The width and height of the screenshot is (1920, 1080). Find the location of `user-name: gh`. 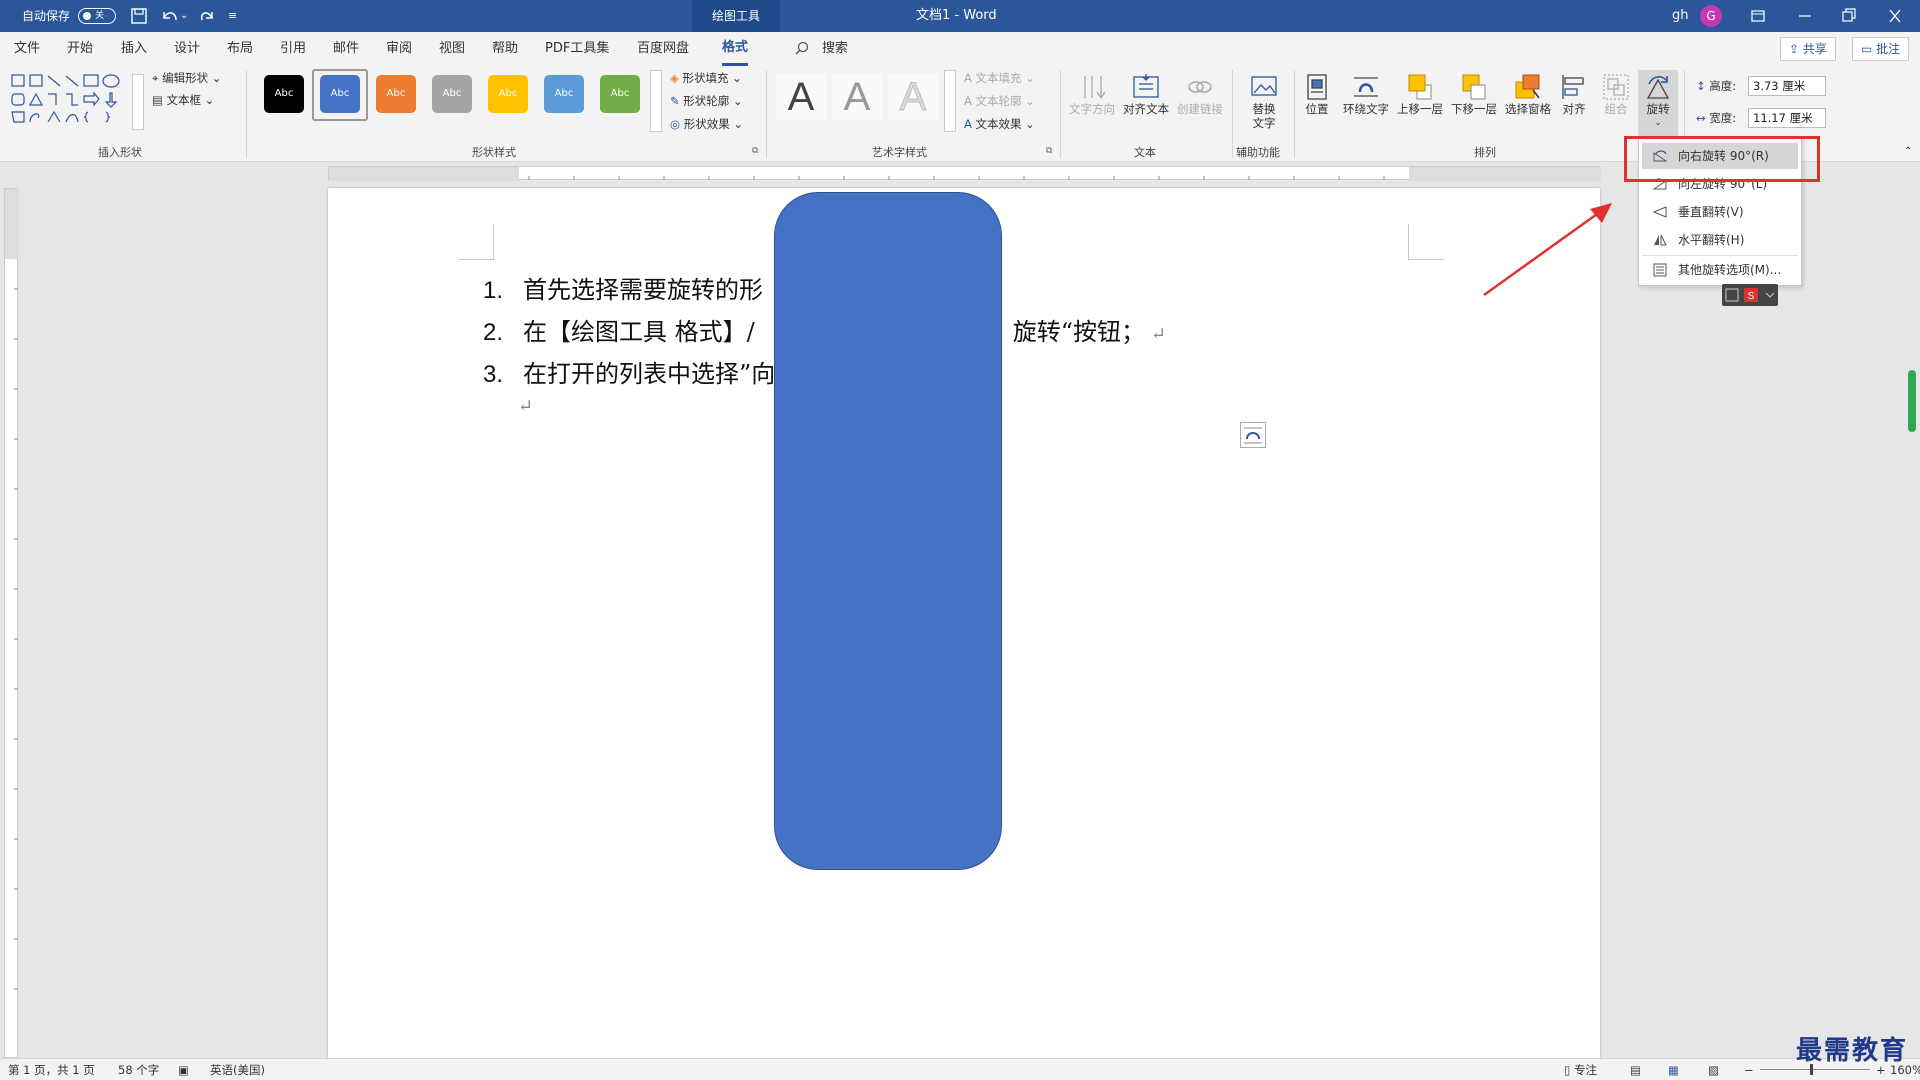

user-name: gh is located at coordinates (1680, 16).